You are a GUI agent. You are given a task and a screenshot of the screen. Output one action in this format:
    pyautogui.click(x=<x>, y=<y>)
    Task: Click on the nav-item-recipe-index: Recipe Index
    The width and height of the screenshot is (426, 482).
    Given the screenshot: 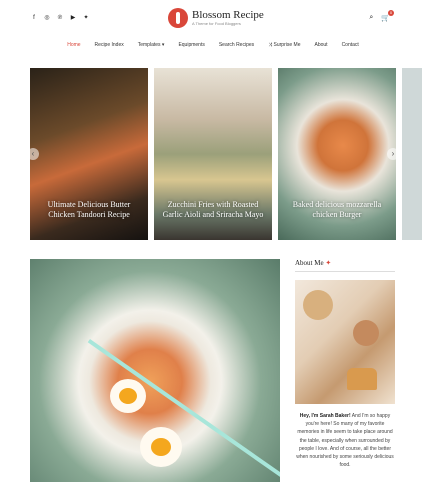 What is the action you would take?
    pyautogui.click(x=109, y=45)
    